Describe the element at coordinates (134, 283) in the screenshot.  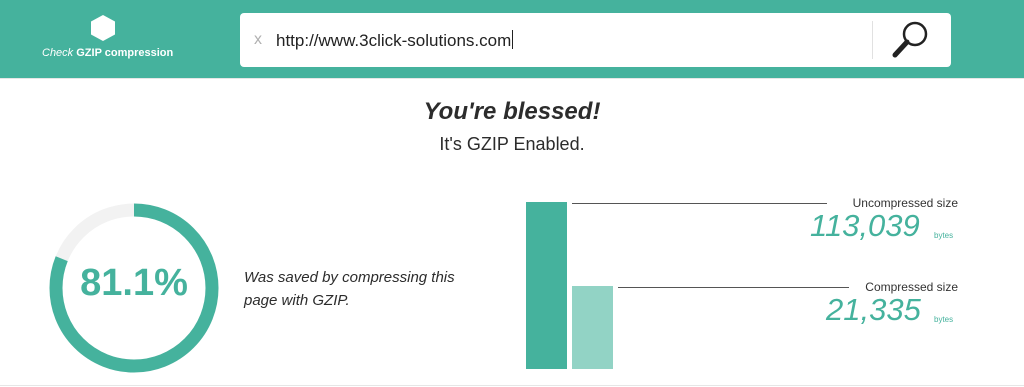
I see `percent-saved: 81.1%` at that location.